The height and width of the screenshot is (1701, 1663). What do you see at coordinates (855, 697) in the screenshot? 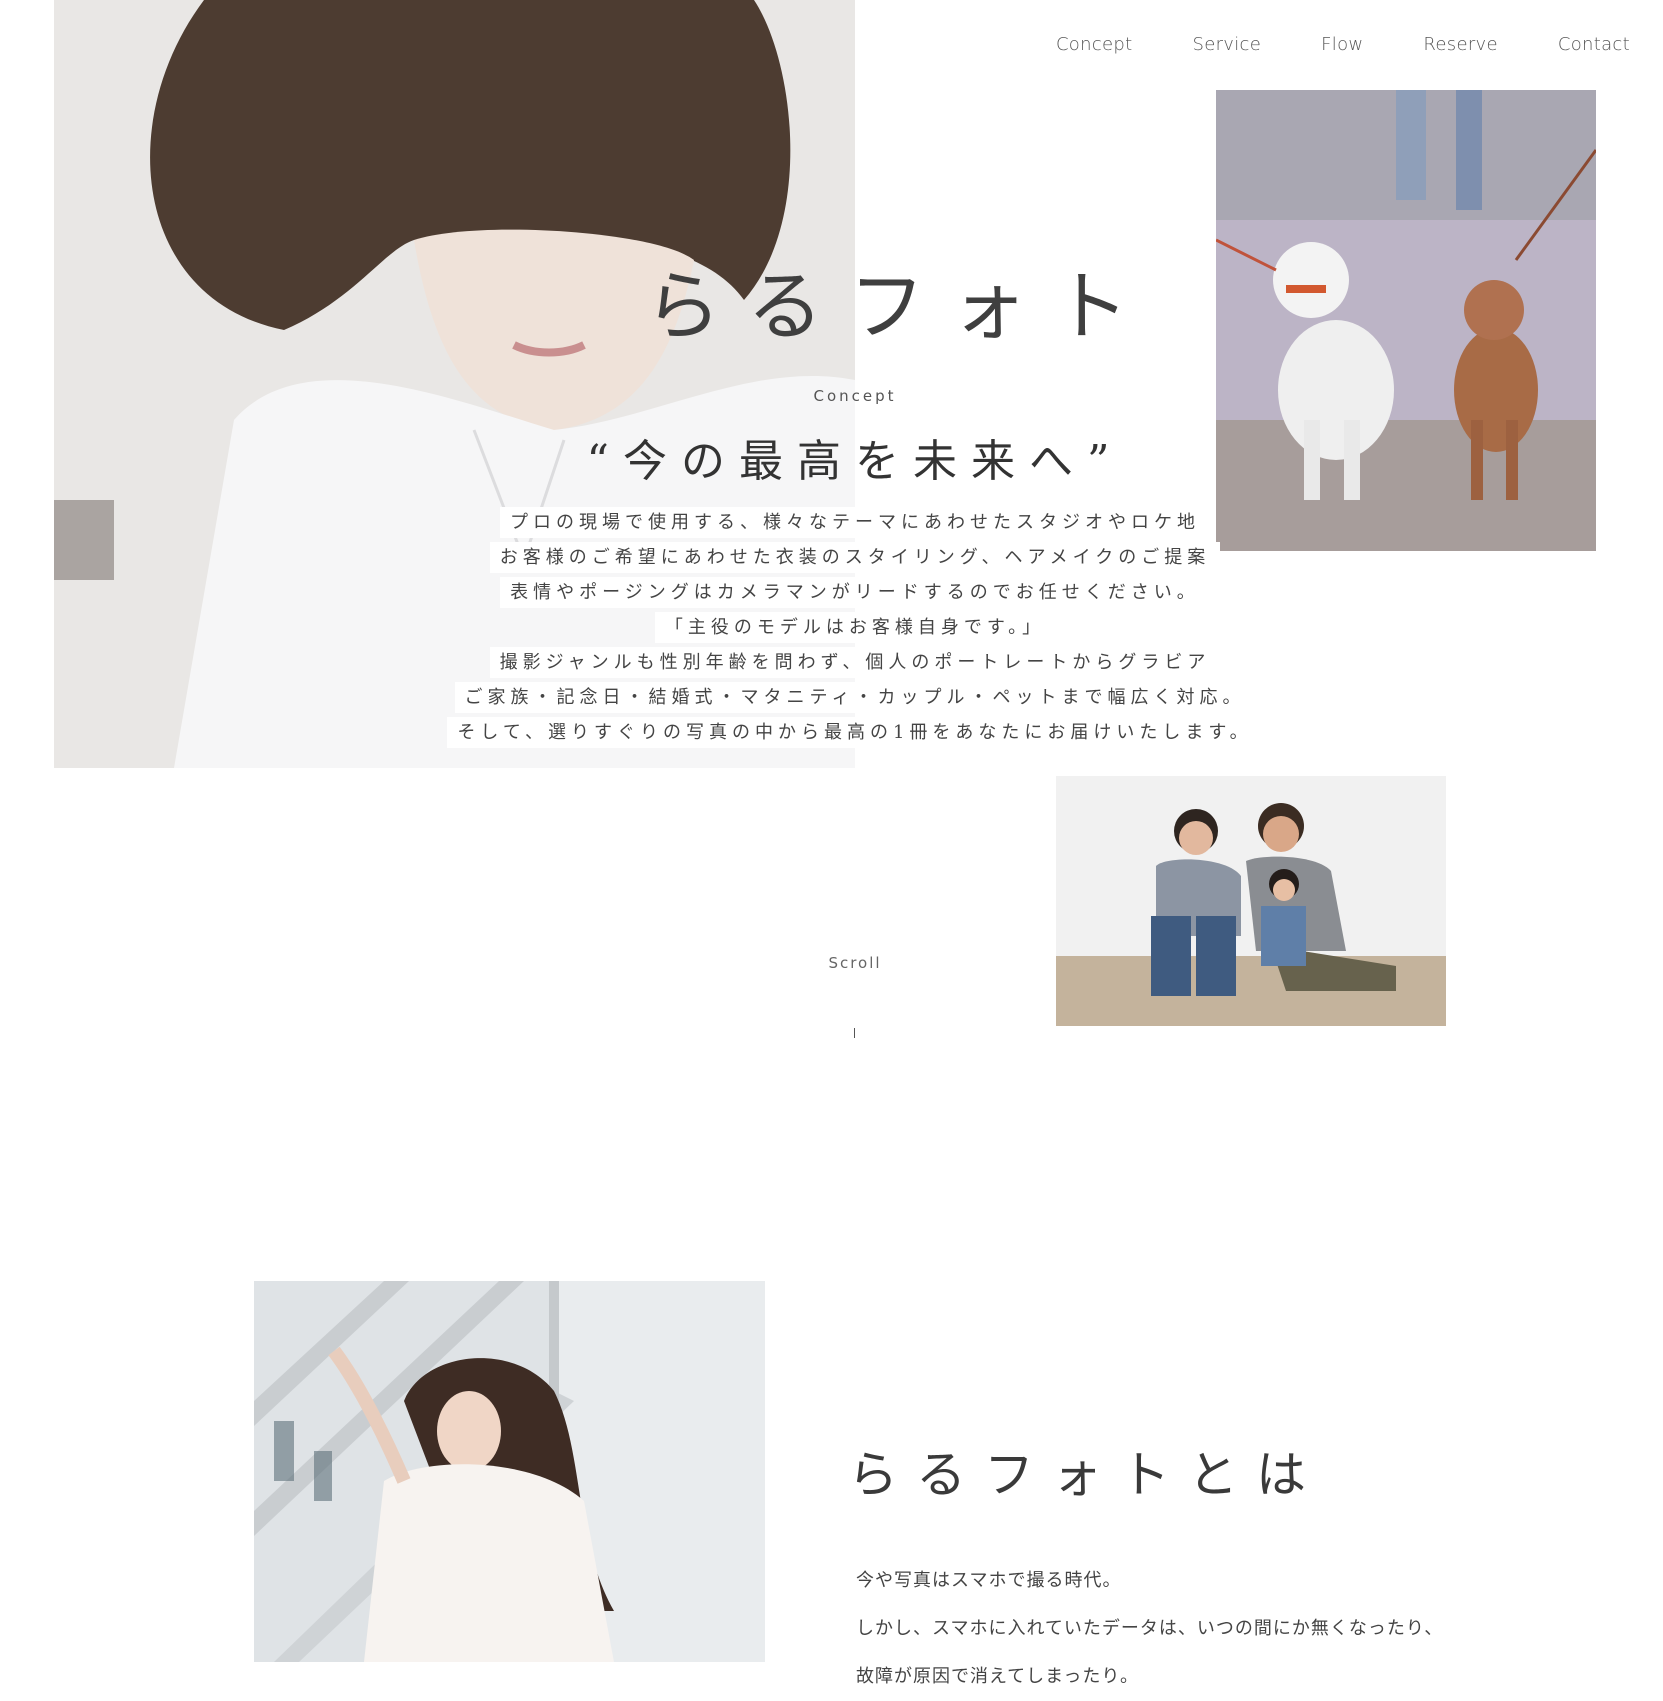
I see `concept-line: ご家族・記念日・結婚式・マタニティ・カップル・ペットまで幅広く対応。` at bounding box center [855, 697].